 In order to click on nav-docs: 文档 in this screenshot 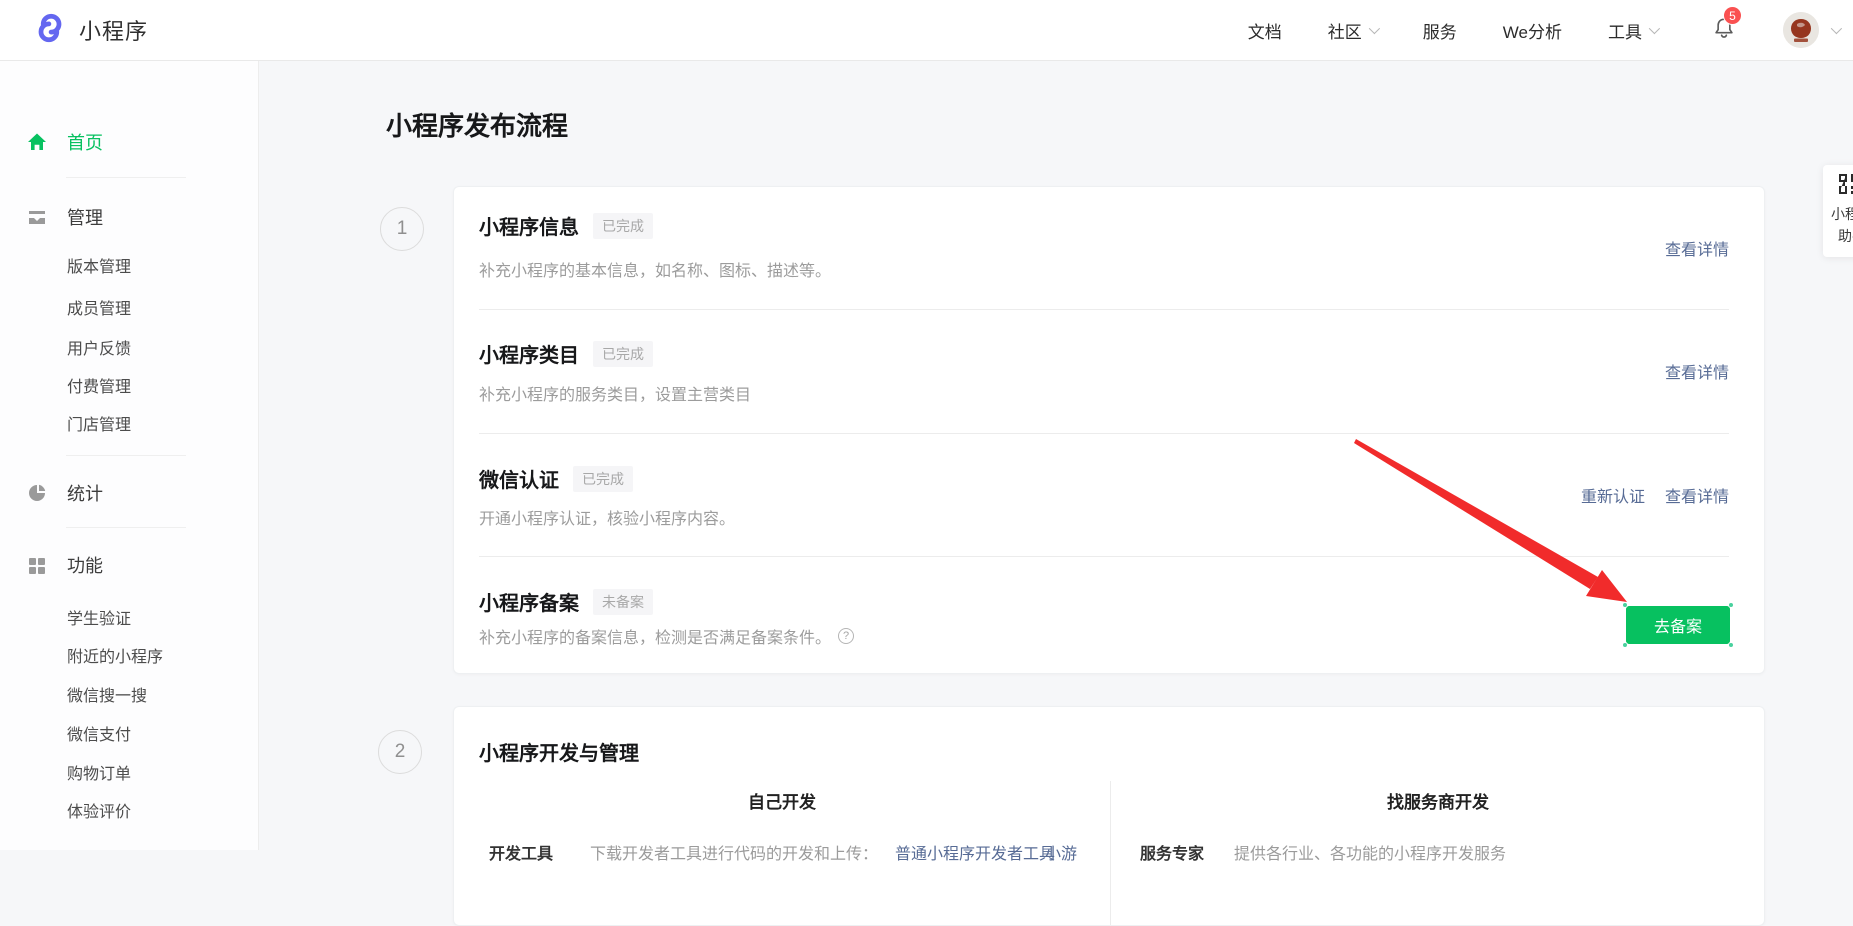, I will do `click(1265, 30)`.